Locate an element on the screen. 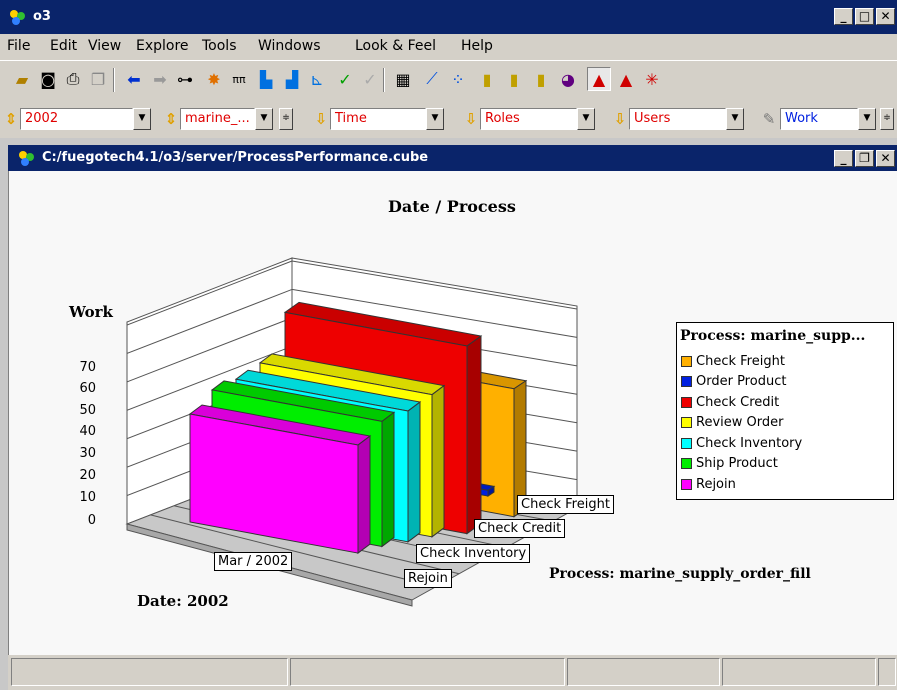  legend-item: Check Inventory is located at coordinates (741, 443).